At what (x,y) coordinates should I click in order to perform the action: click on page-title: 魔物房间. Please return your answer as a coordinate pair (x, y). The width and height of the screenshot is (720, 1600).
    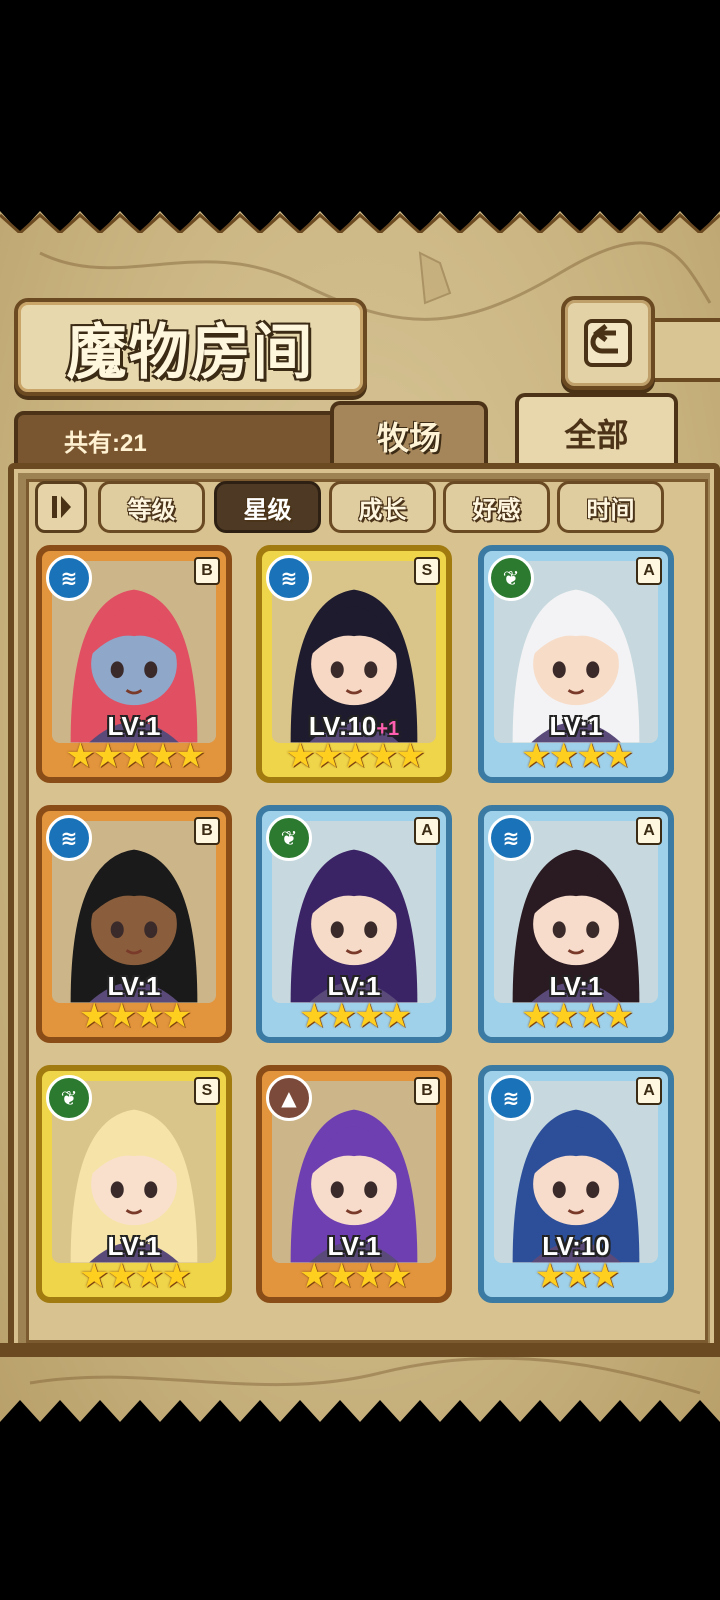
    Looking at the image, I should click on (190, 352).